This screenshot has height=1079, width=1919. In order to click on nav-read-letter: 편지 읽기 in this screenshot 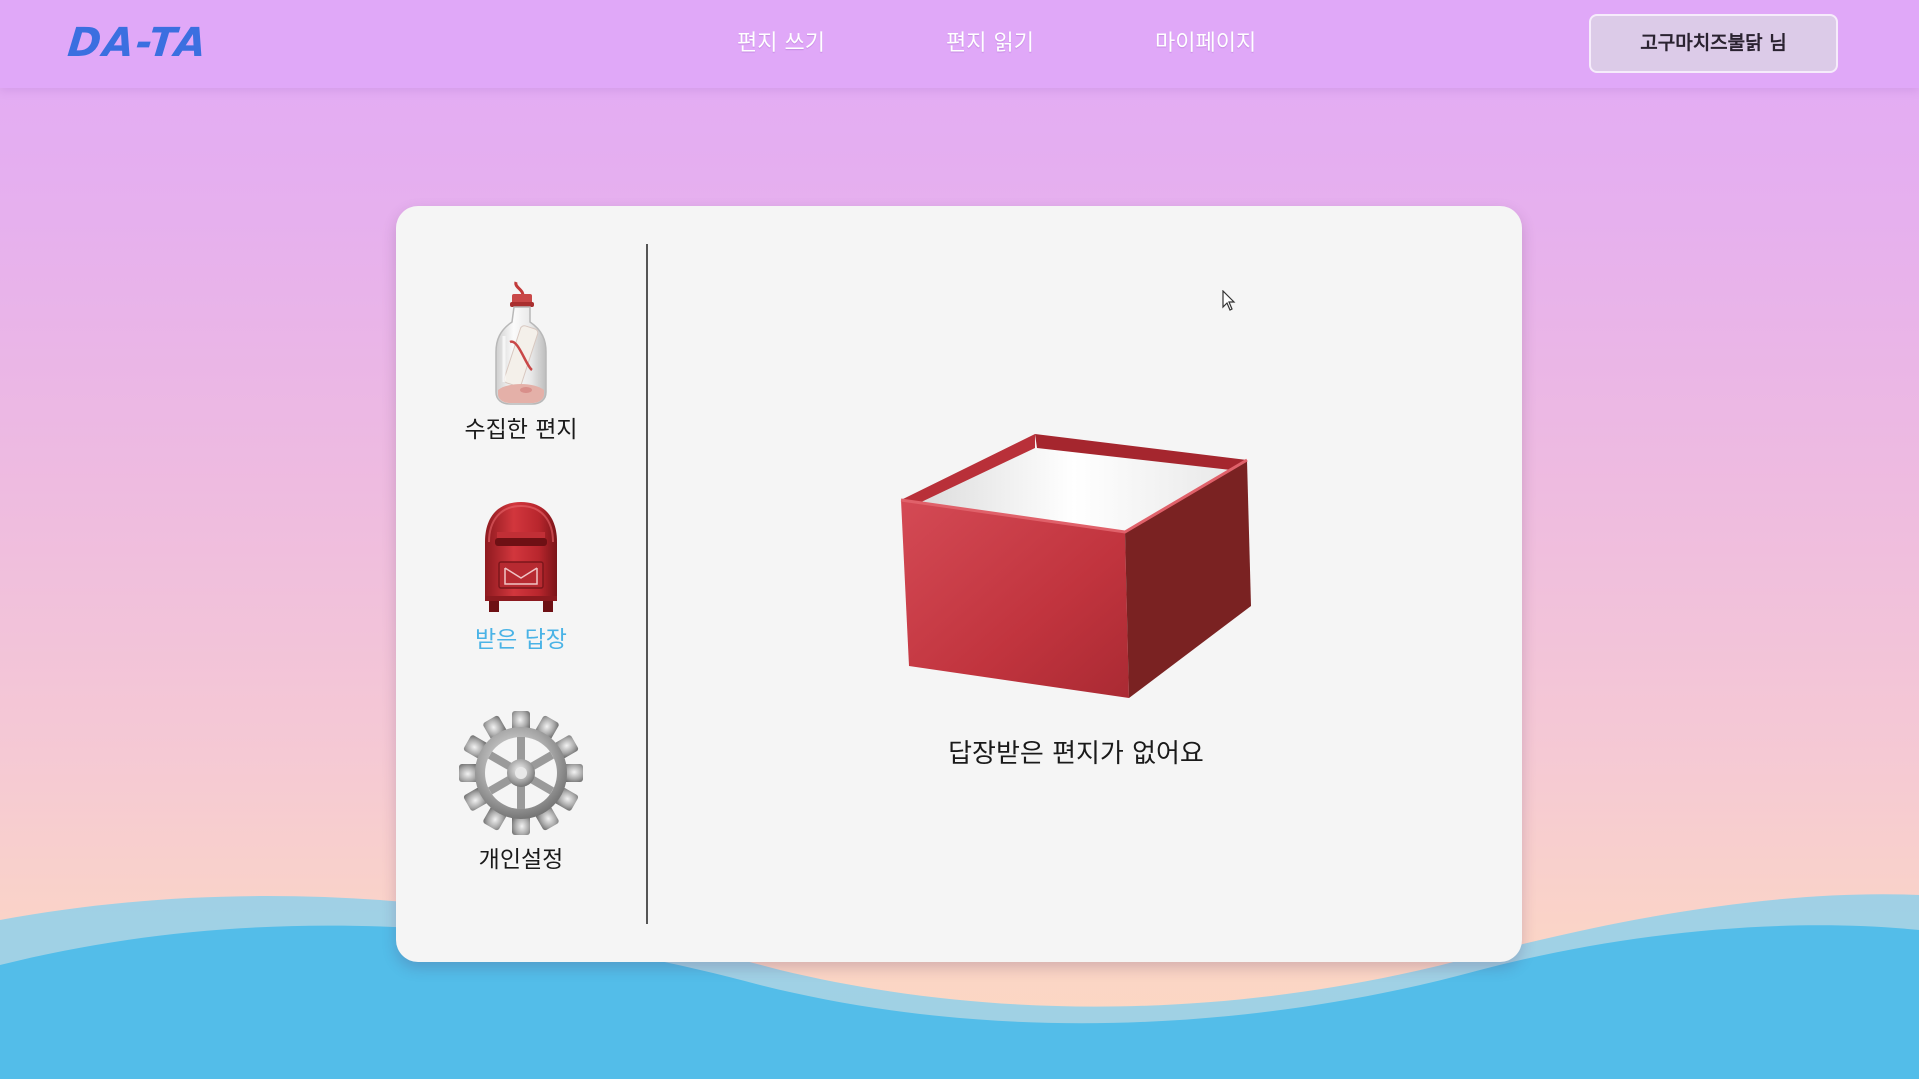, I will do `click(990, 44)`.